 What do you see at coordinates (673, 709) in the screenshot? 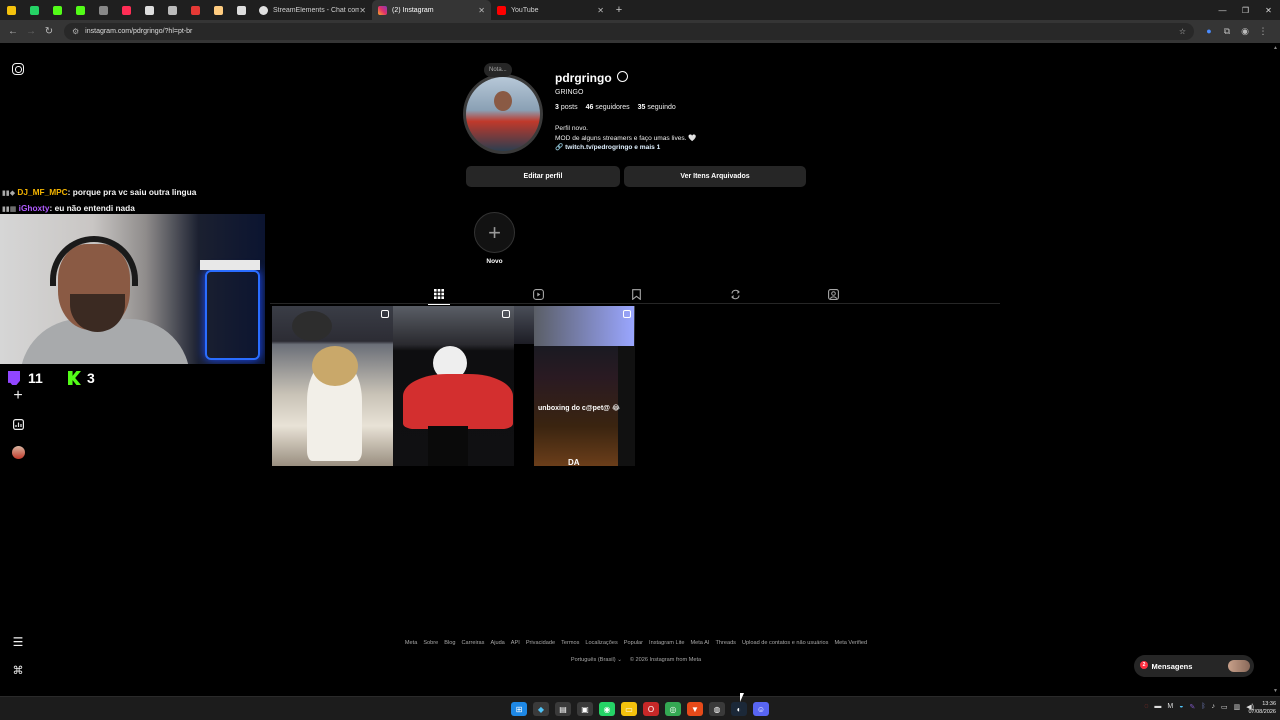
I see `chrome-icon: ◎` at bounding box center [673, 709].